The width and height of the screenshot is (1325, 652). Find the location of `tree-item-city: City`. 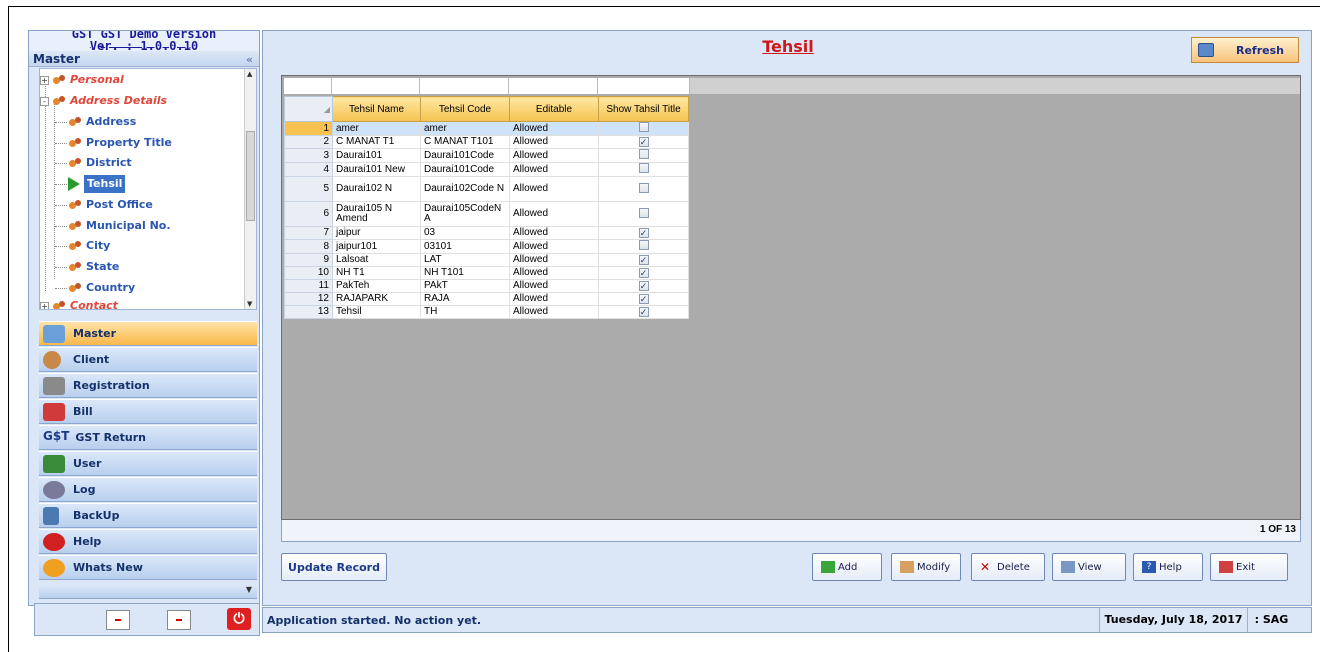

tree-item-city: City is located at coordinates (82, 246).